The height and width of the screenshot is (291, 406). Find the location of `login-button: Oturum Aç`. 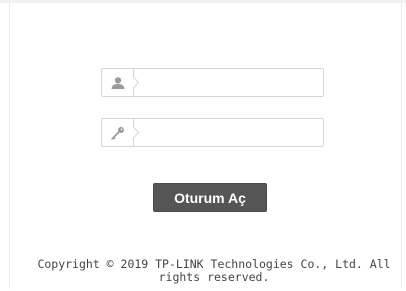

login-button: Oturum Aç is located at coordinates (210, 197).